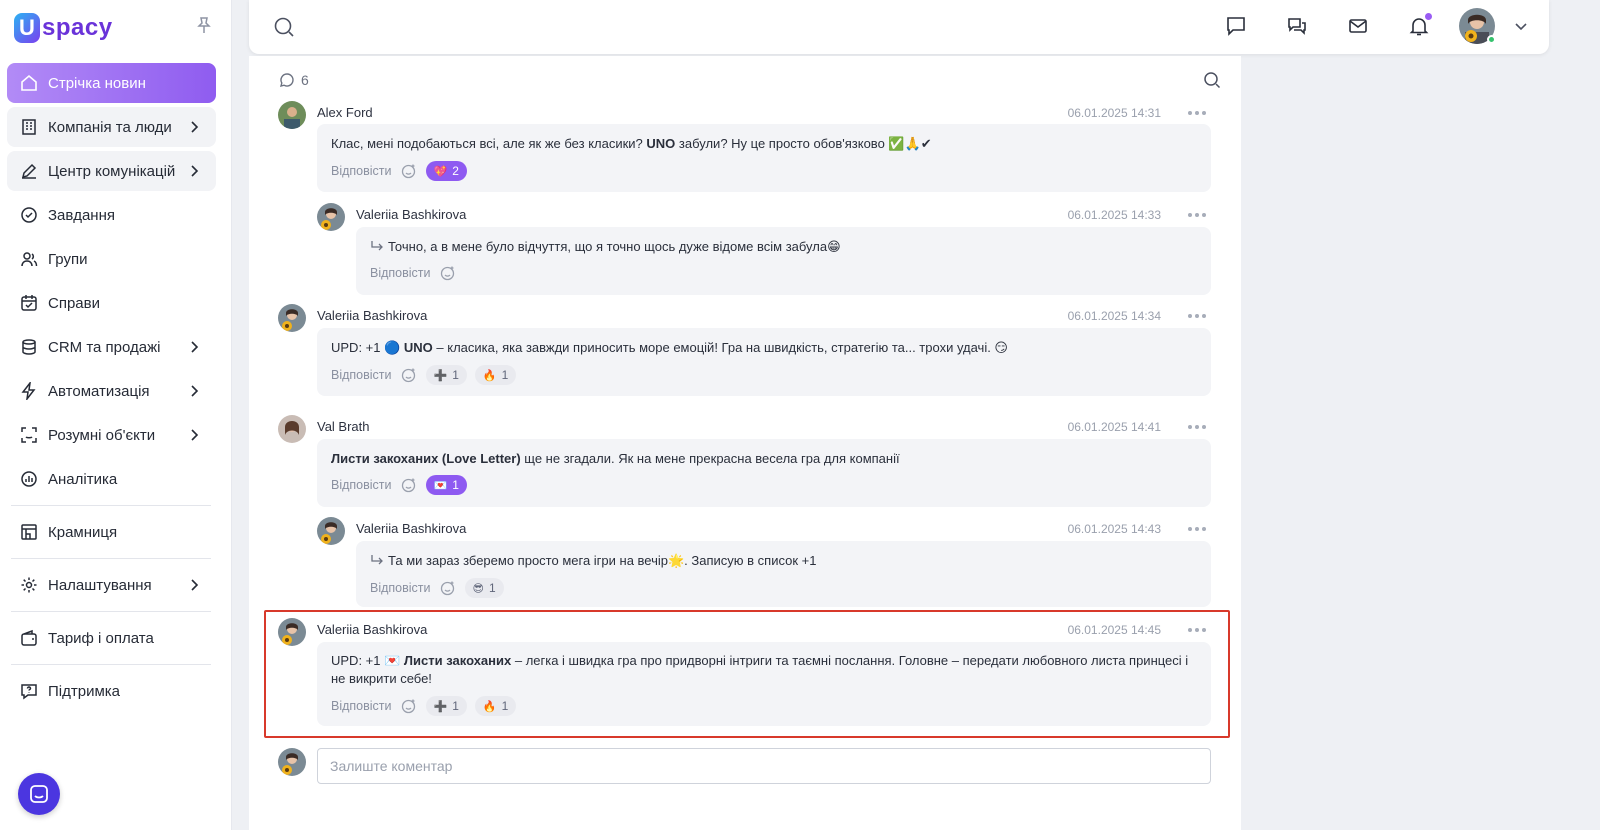 This screenshot has width=1600, height=830. I want to click on sidebar-item-label: Крамниця, so click(83, 532).